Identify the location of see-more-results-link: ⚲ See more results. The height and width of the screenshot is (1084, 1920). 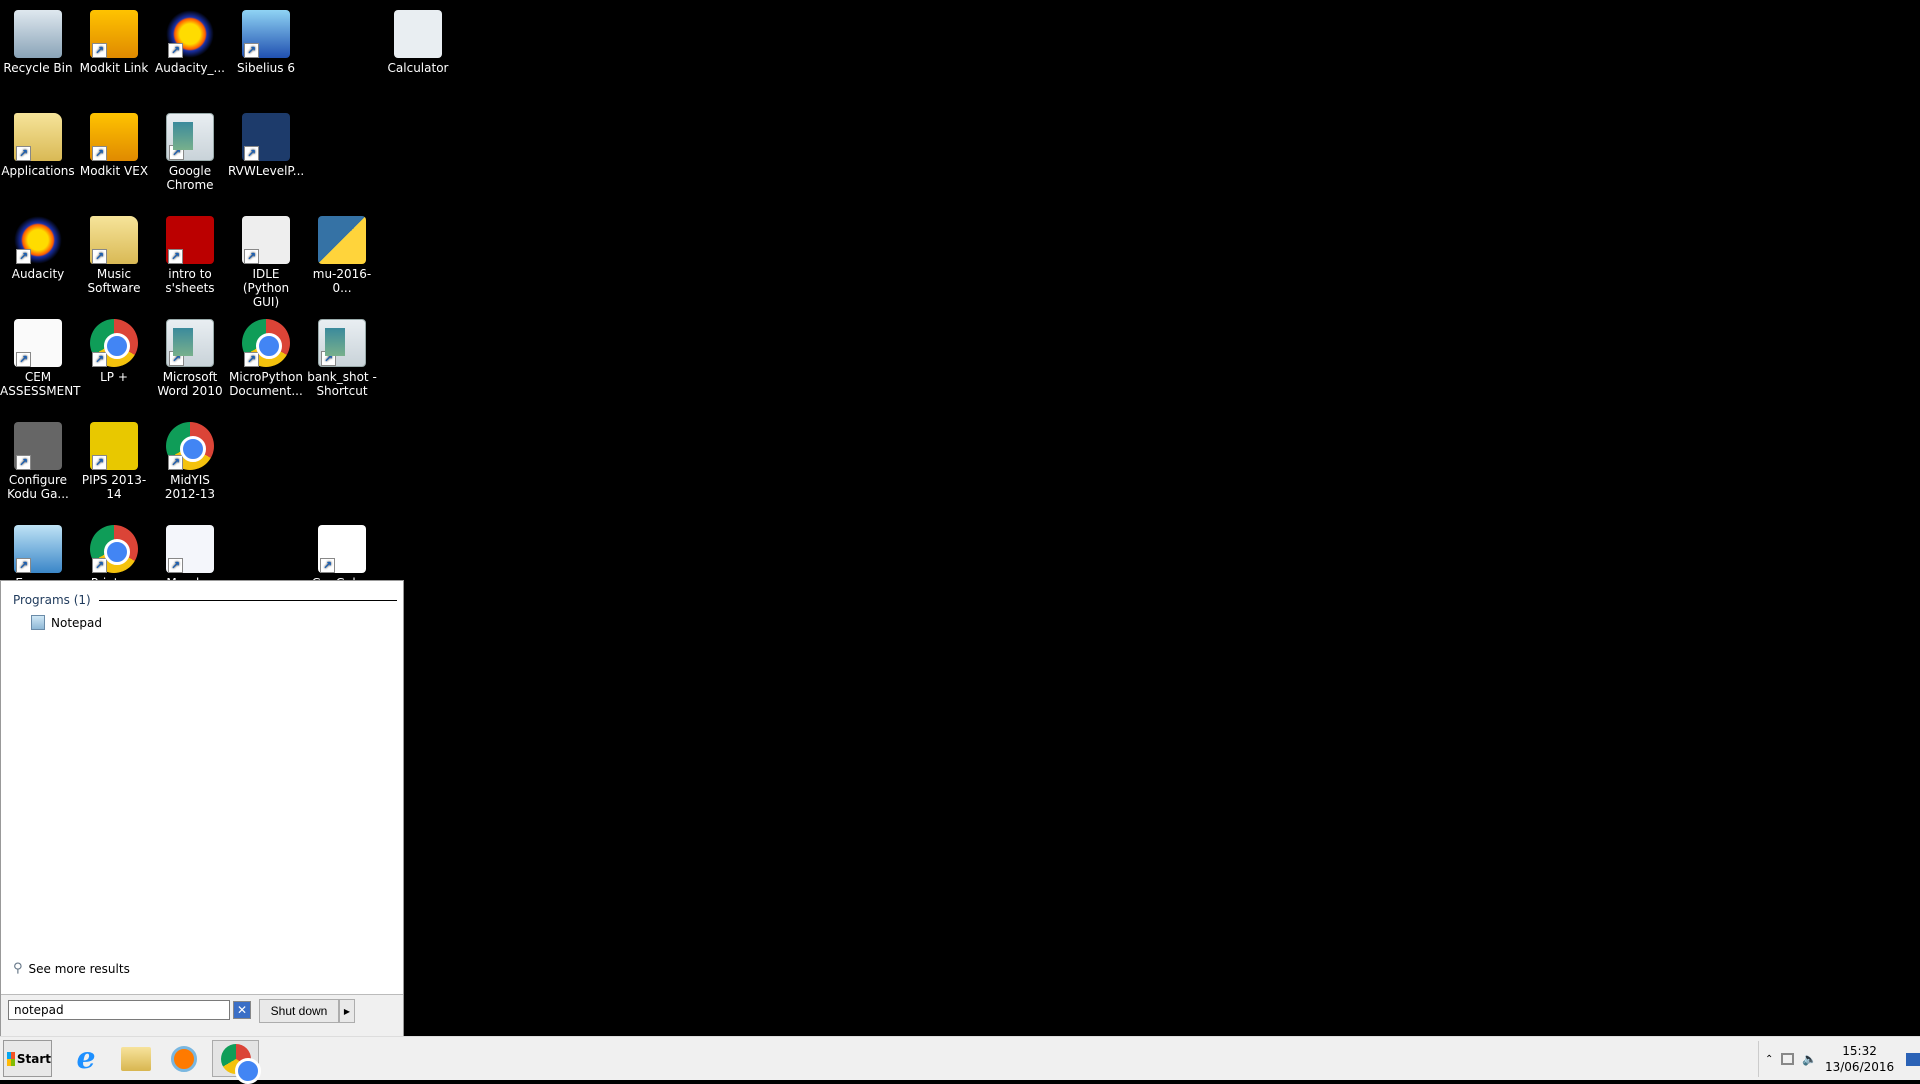
(71, 968).